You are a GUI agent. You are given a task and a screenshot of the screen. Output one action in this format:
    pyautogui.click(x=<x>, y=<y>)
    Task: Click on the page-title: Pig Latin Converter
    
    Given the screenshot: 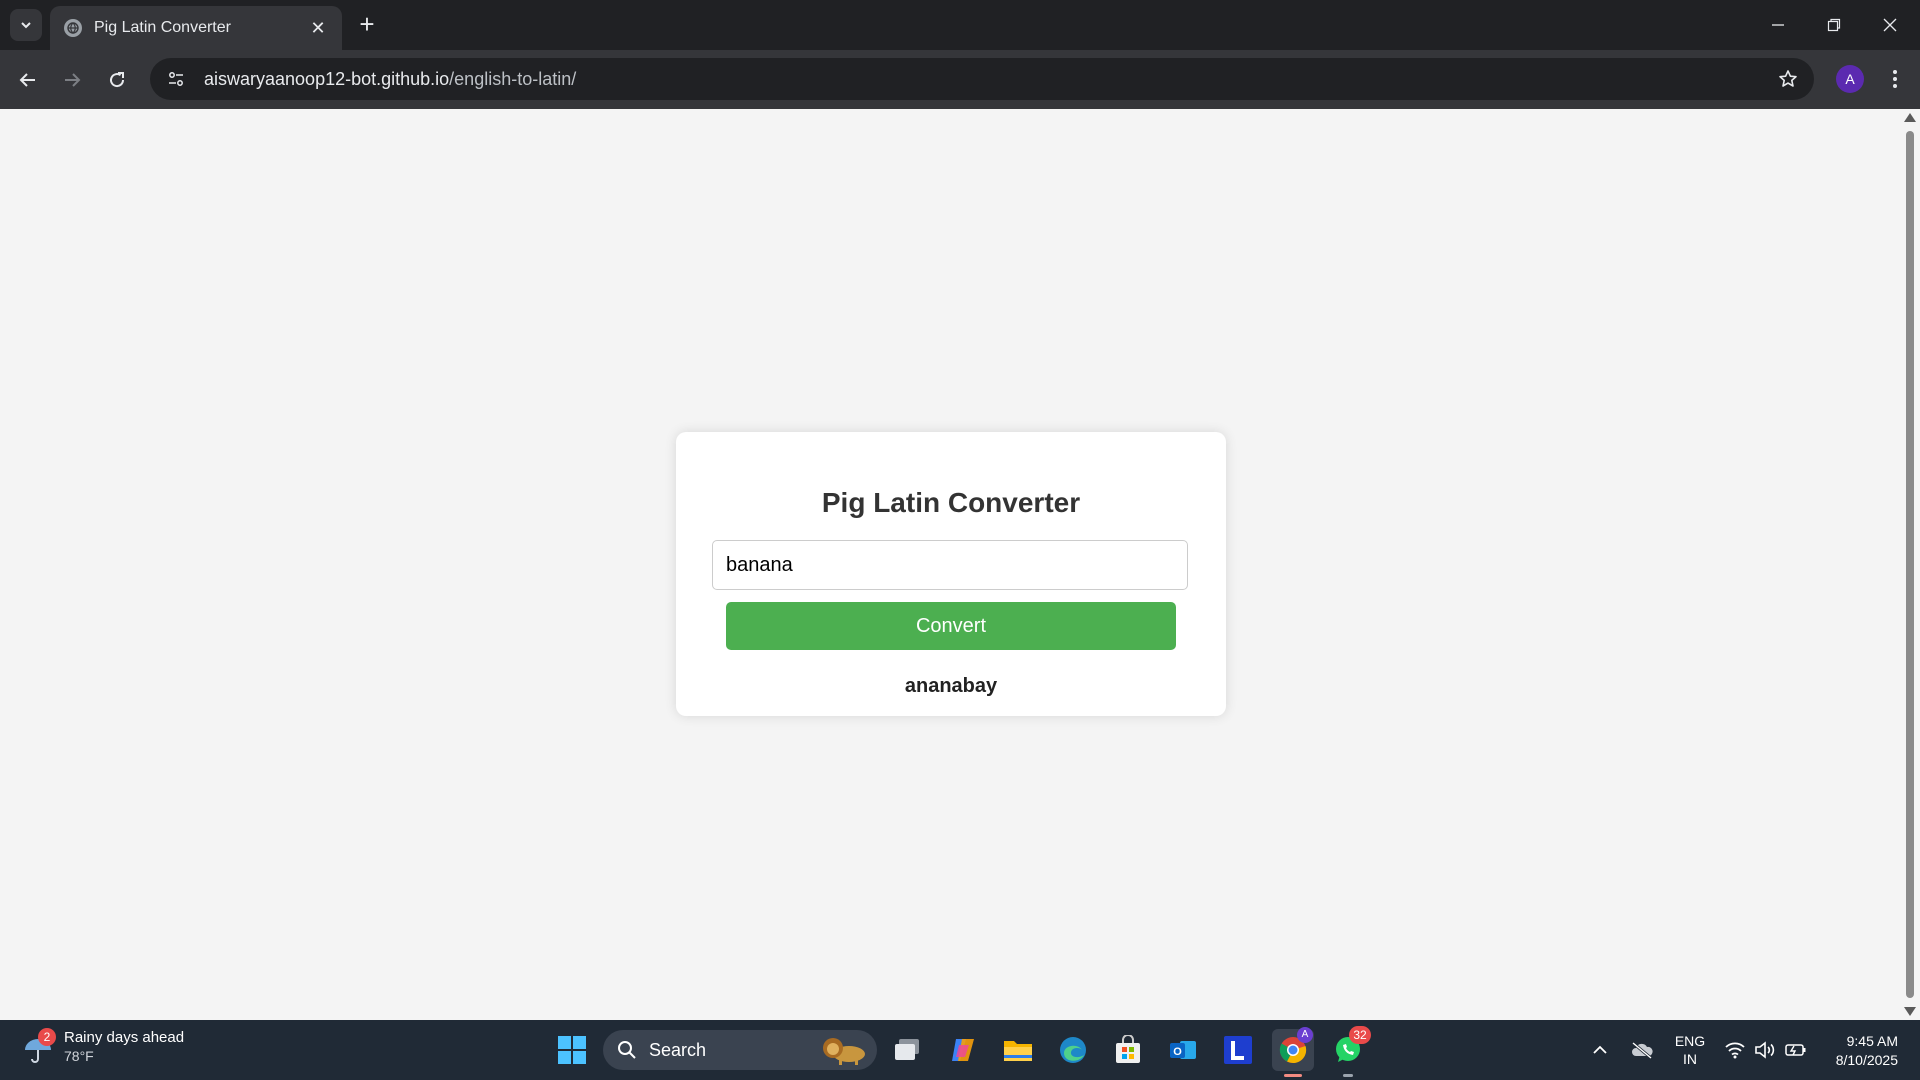 What is the action you would take?
    pyautogui.click(x=951, y=502)
    